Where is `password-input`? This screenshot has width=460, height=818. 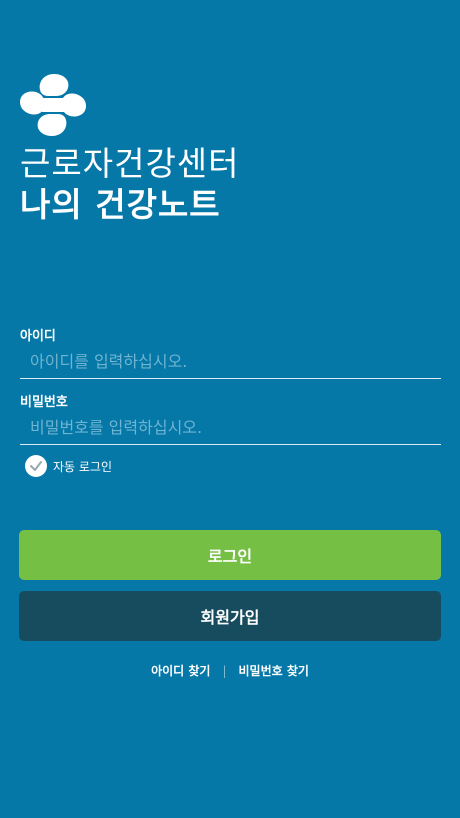 password-input is located at coordinates (230, 428).